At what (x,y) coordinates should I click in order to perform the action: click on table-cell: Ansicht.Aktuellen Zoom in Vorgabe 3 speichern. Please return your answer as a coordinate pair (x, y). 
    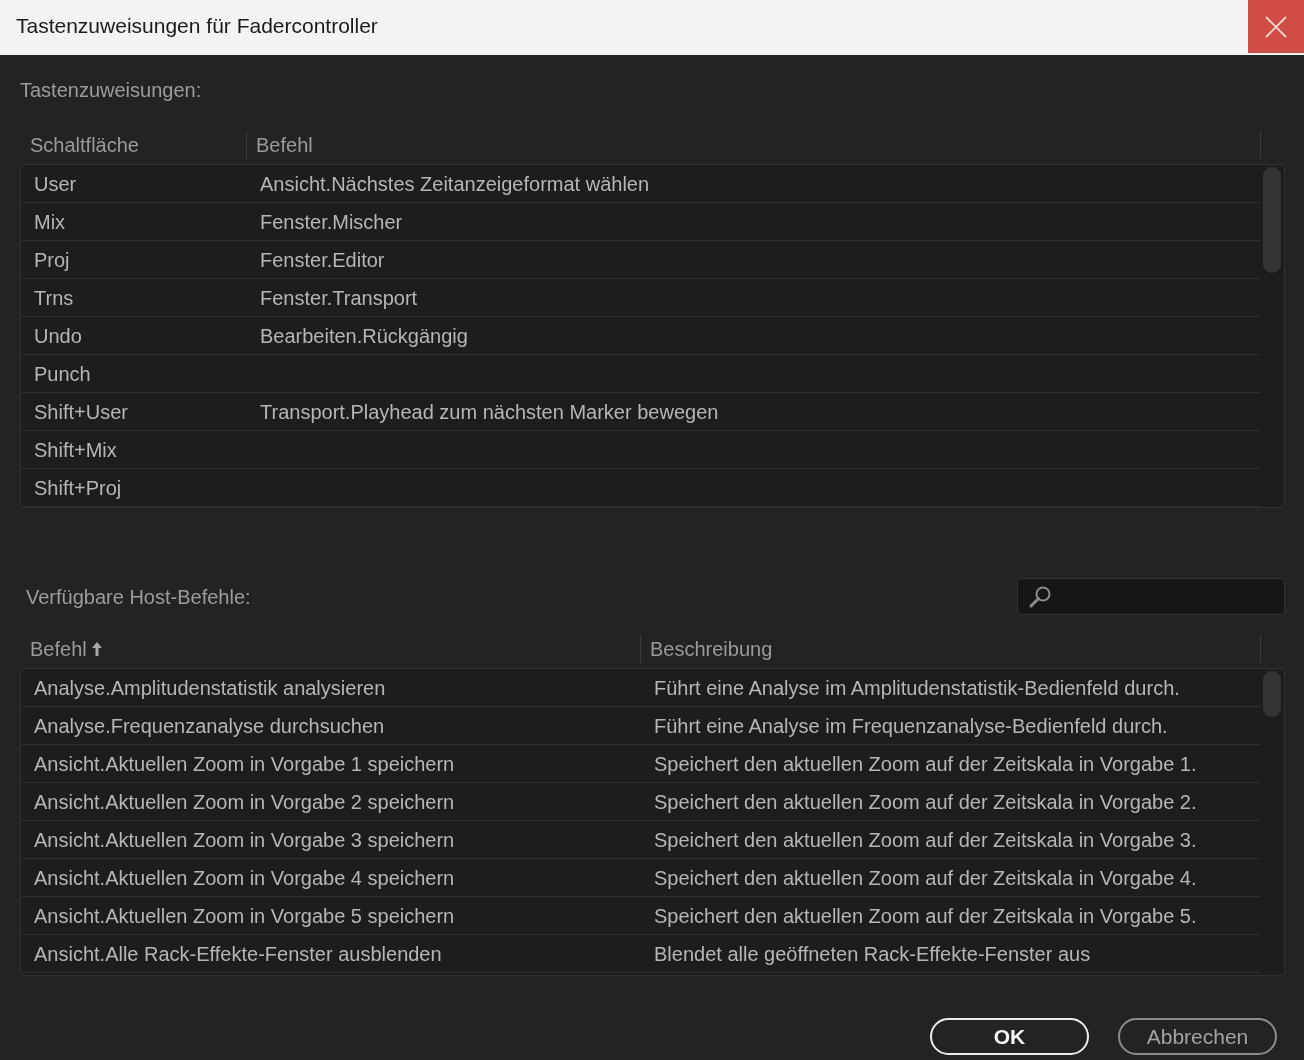
    Looking at the image, I should click on (244, 839).